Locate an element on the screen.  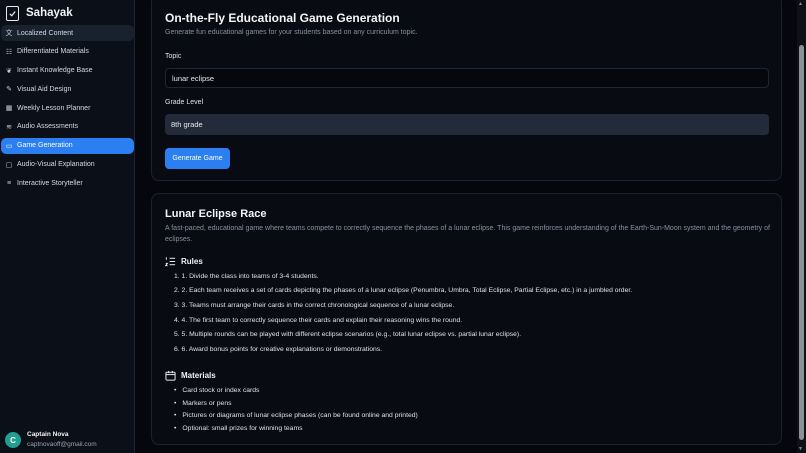
sidebar-item-knowledge-base: ❦ Instant Knowledge Base is located at coordinates (67, 71).